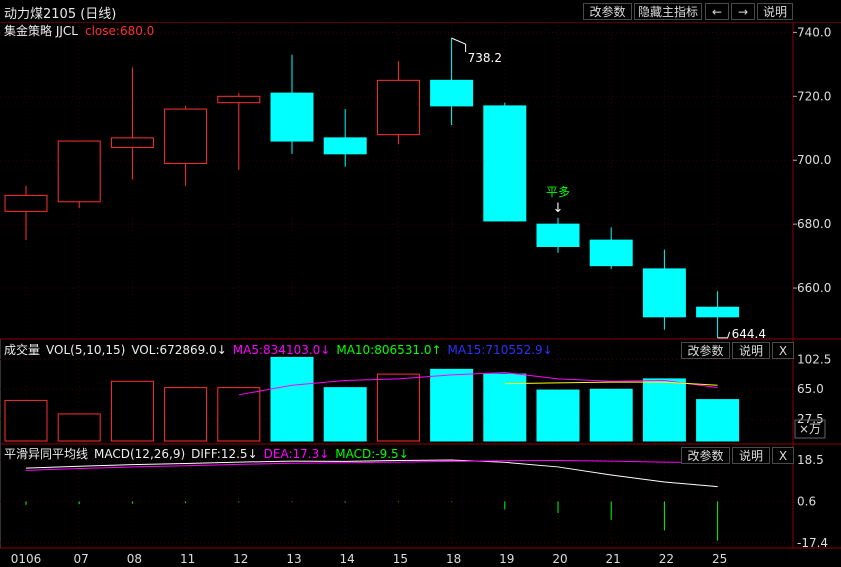 This screenshot has height=567, width=841. What do you see at coordinates (81, 559) in the screenshot?
I see `x-axis-label: 07` at bounding box center [81, 559].